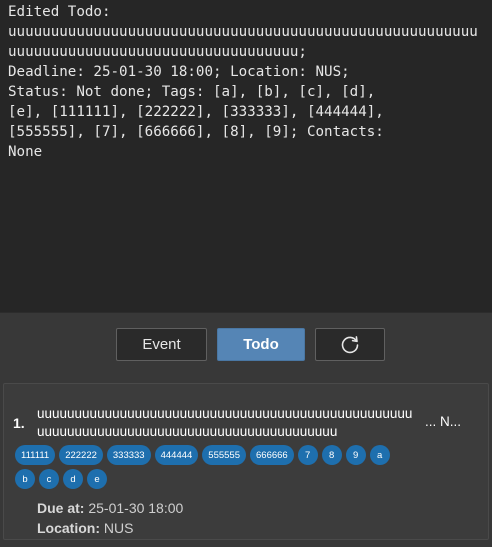 This screenshot has height=547, width=492. I want to click on view-toolbar: Event Todo, so click(246, 344).